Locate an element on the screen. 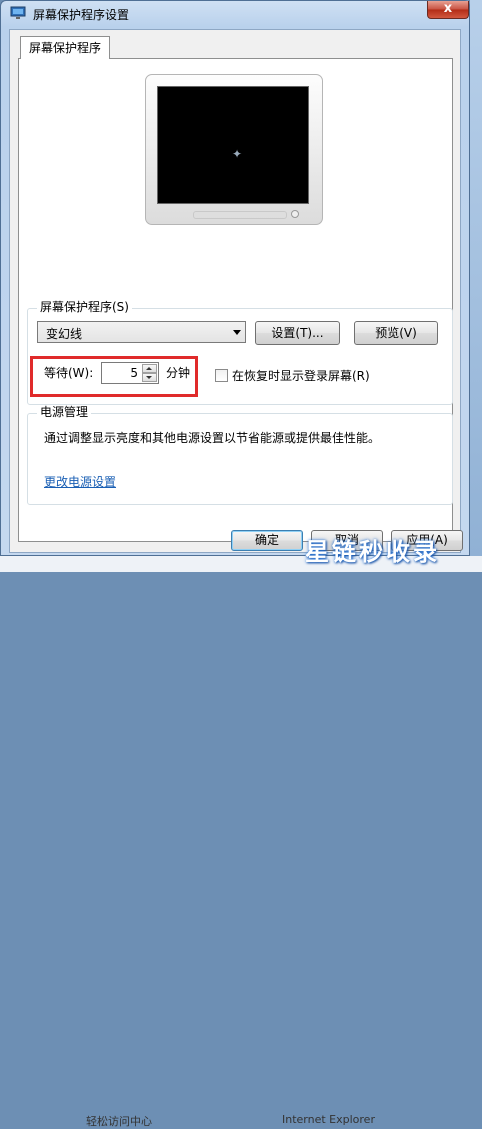  power-group is located at coordinates (240, 459).